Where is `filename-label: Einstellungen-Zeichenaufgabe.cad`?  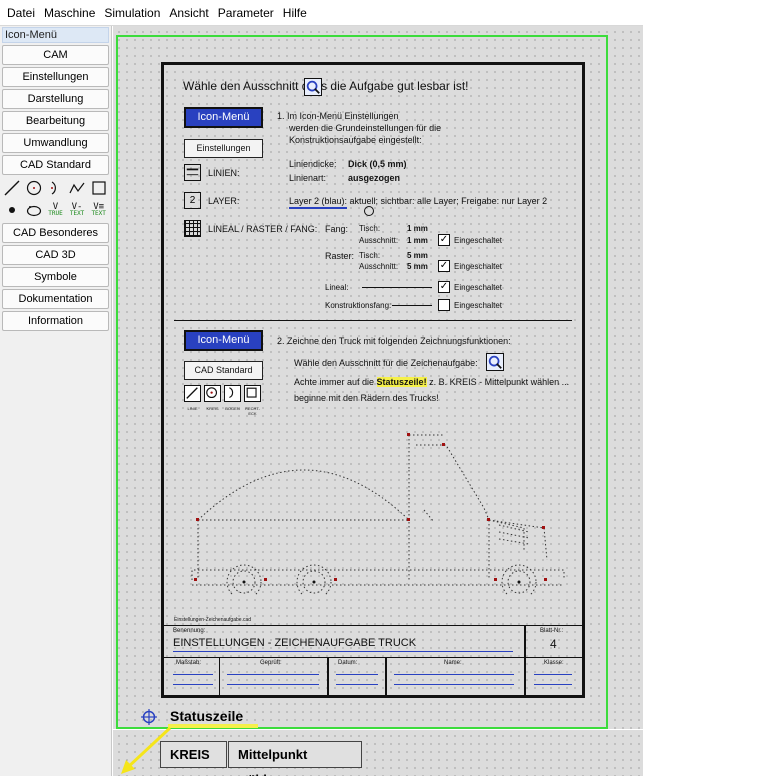
filename-label: Einstellungen-Zeichenaufgabe.cad is located at coordinates (212, 620).